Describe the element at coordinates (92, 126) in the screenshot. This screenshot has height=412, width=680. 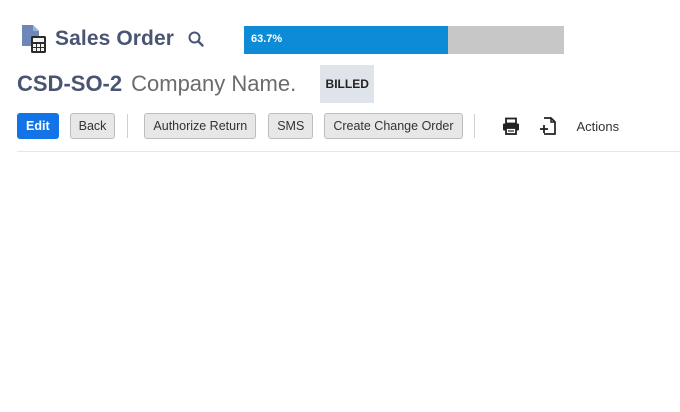
I see `back-button: Back` at that location.